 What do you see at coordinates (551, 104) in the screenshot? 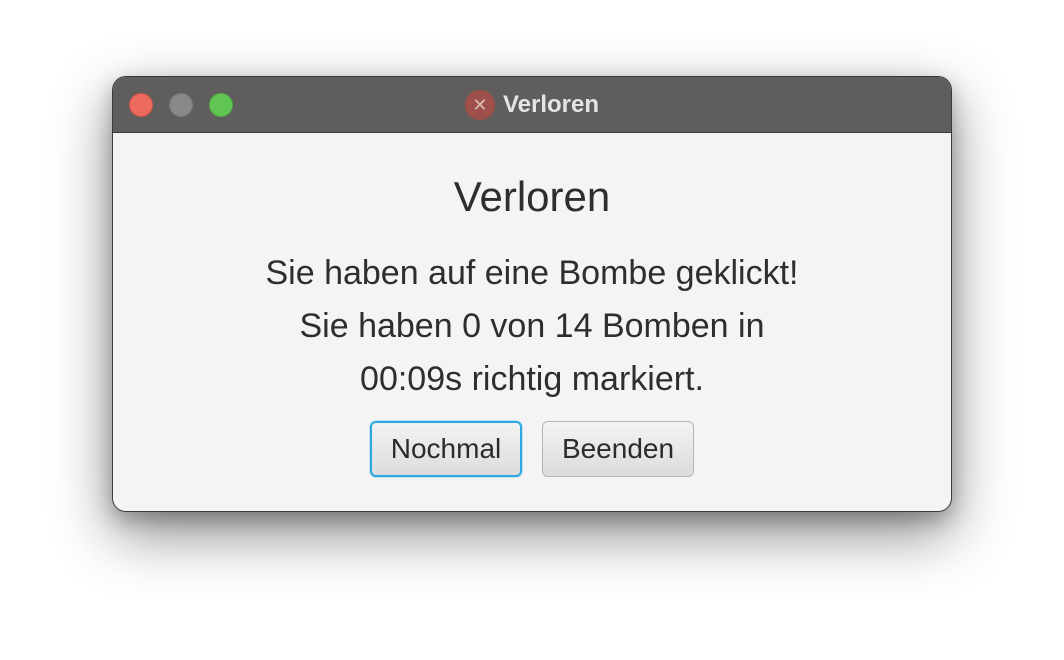
I see `window-title: Verloren` at bounding box center [551, 104].